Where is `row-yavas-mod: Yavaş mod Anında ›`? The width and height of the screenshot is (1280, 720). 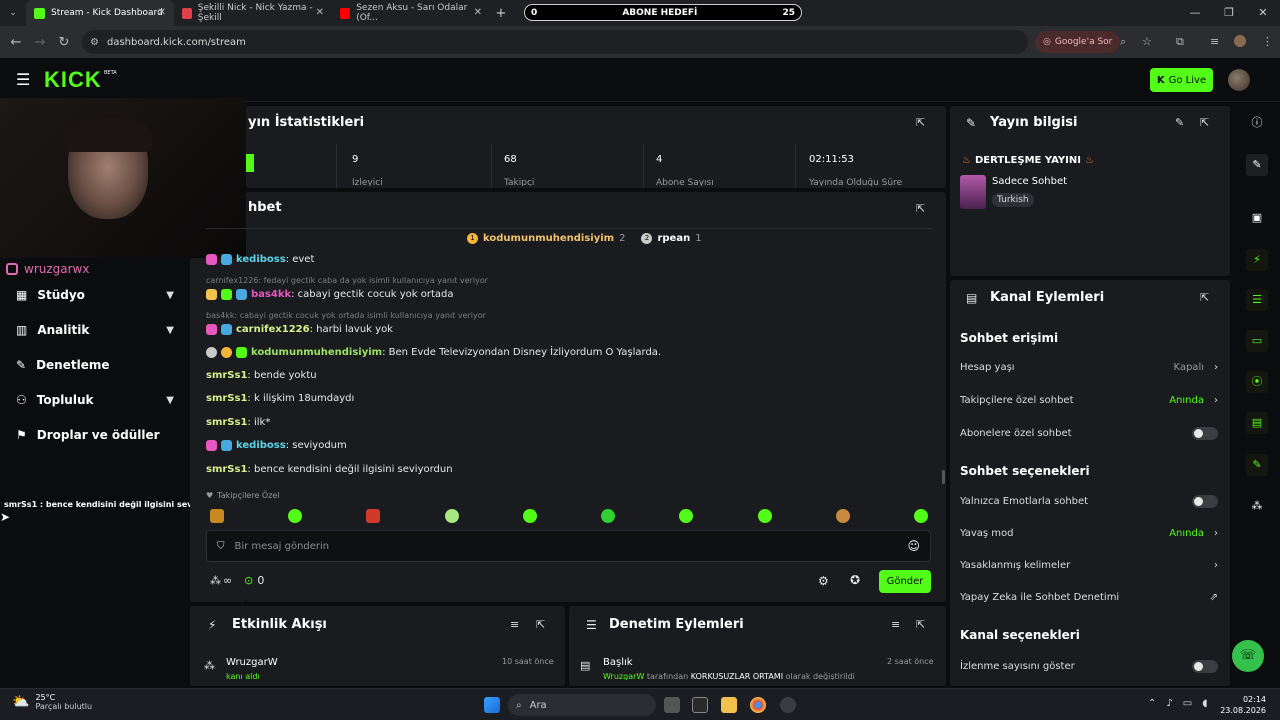
row-yavas-mod: Yavaş mod Anında › is located at coordinates (1089, 533).